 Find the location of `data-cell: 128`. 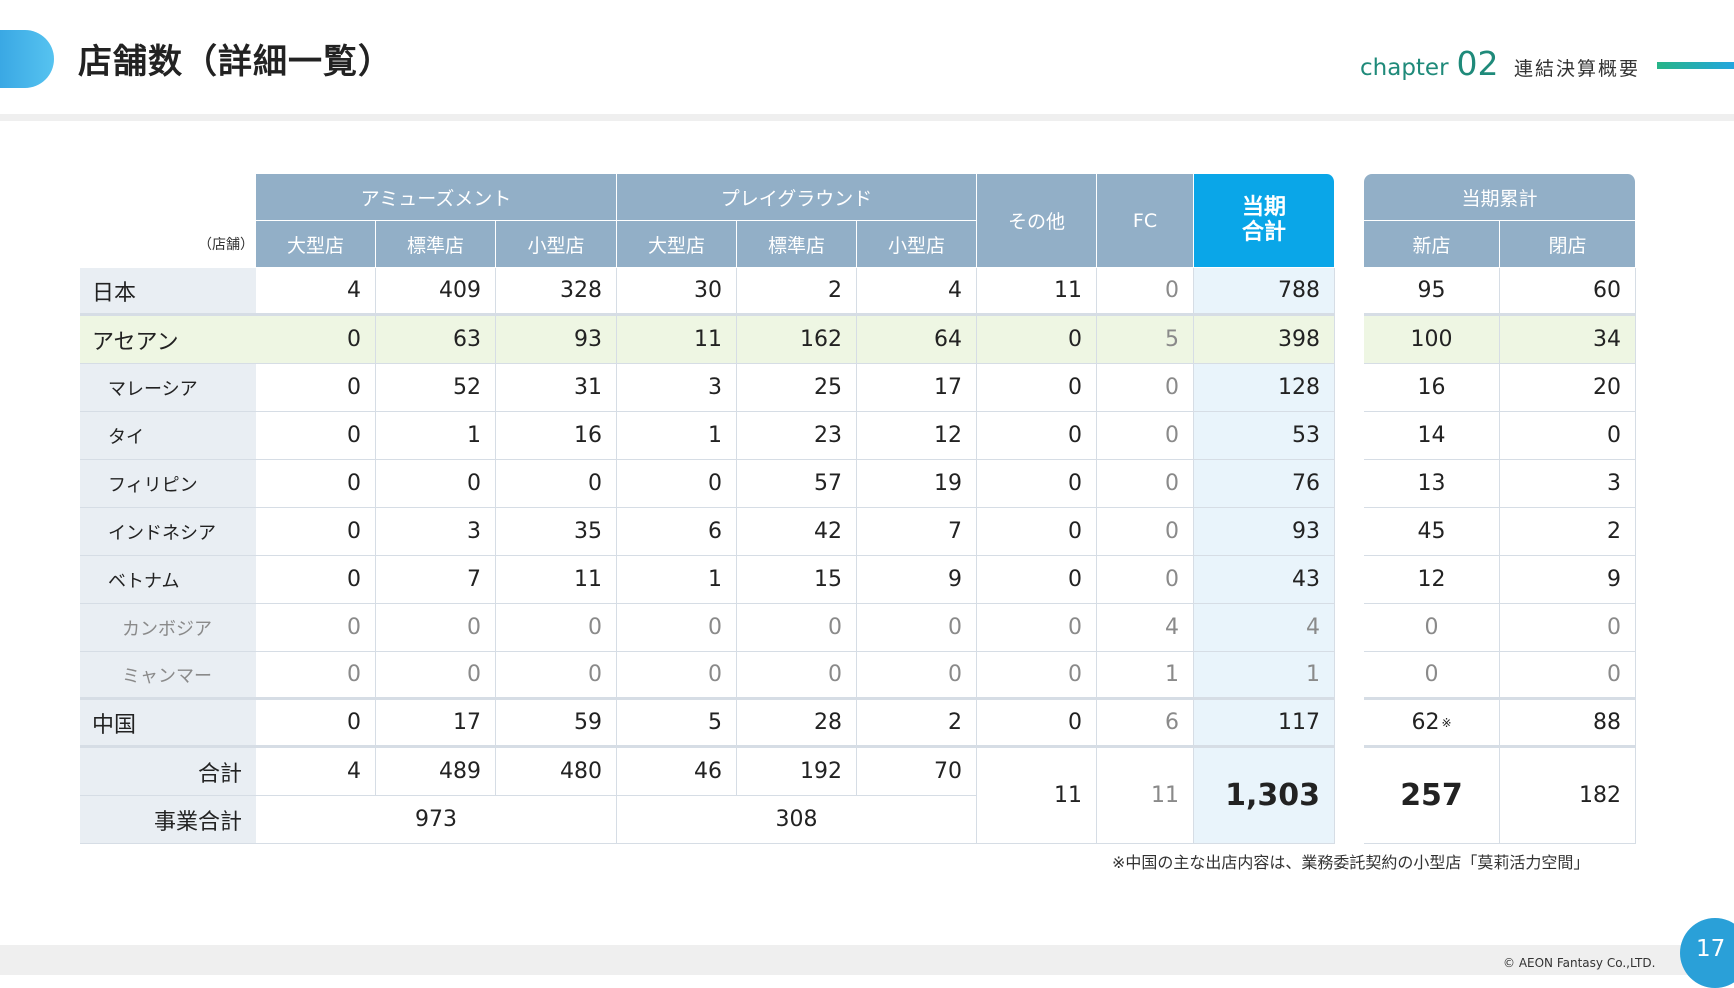

data-cell: 128 is located at coordinates (1264, 388).